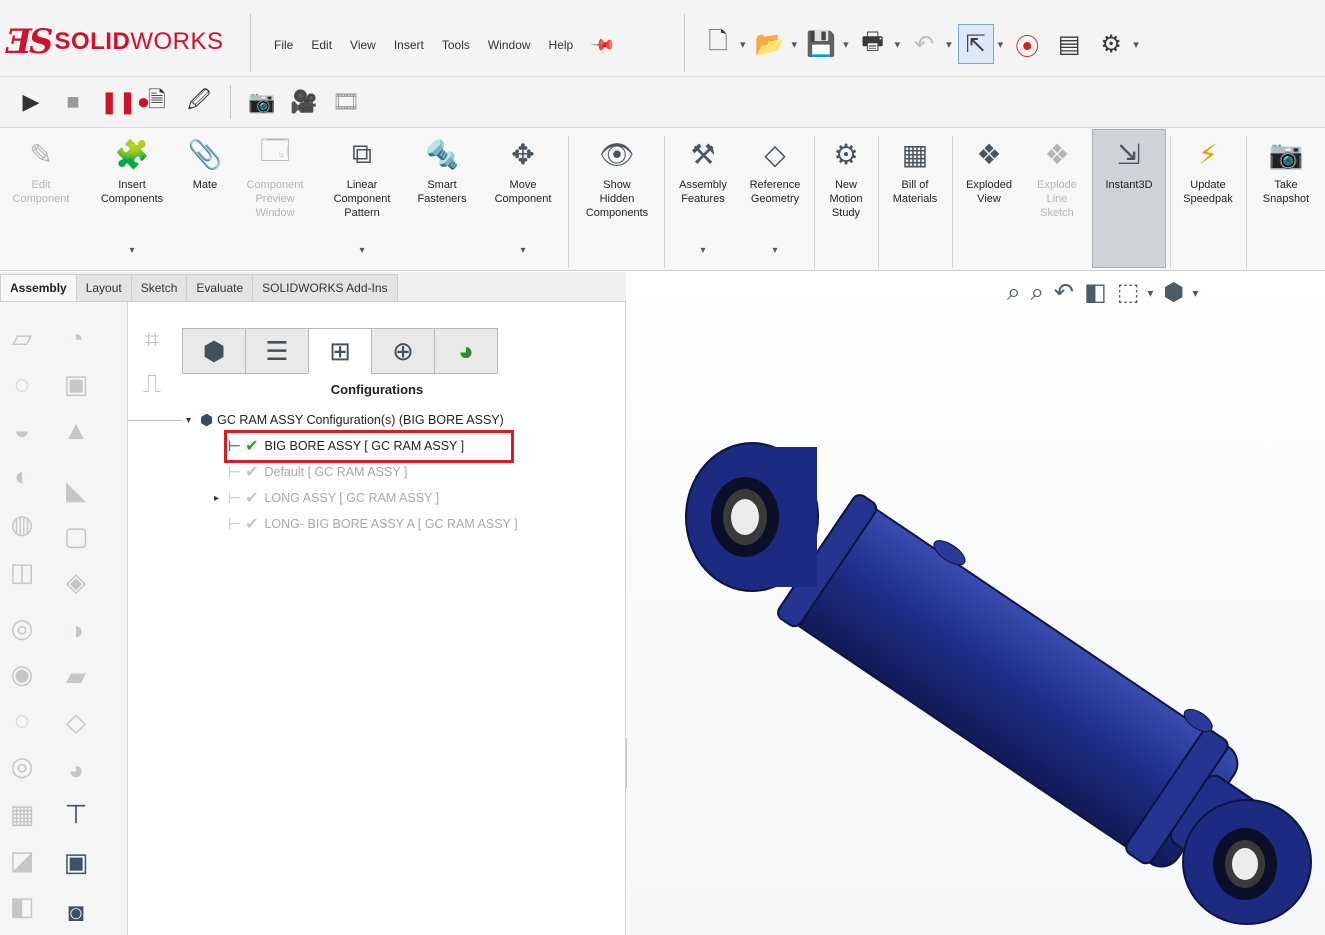 The height and width of the screenshot is (935, 1325). I want to click on menu-tools: Tools, so click(456, 45).